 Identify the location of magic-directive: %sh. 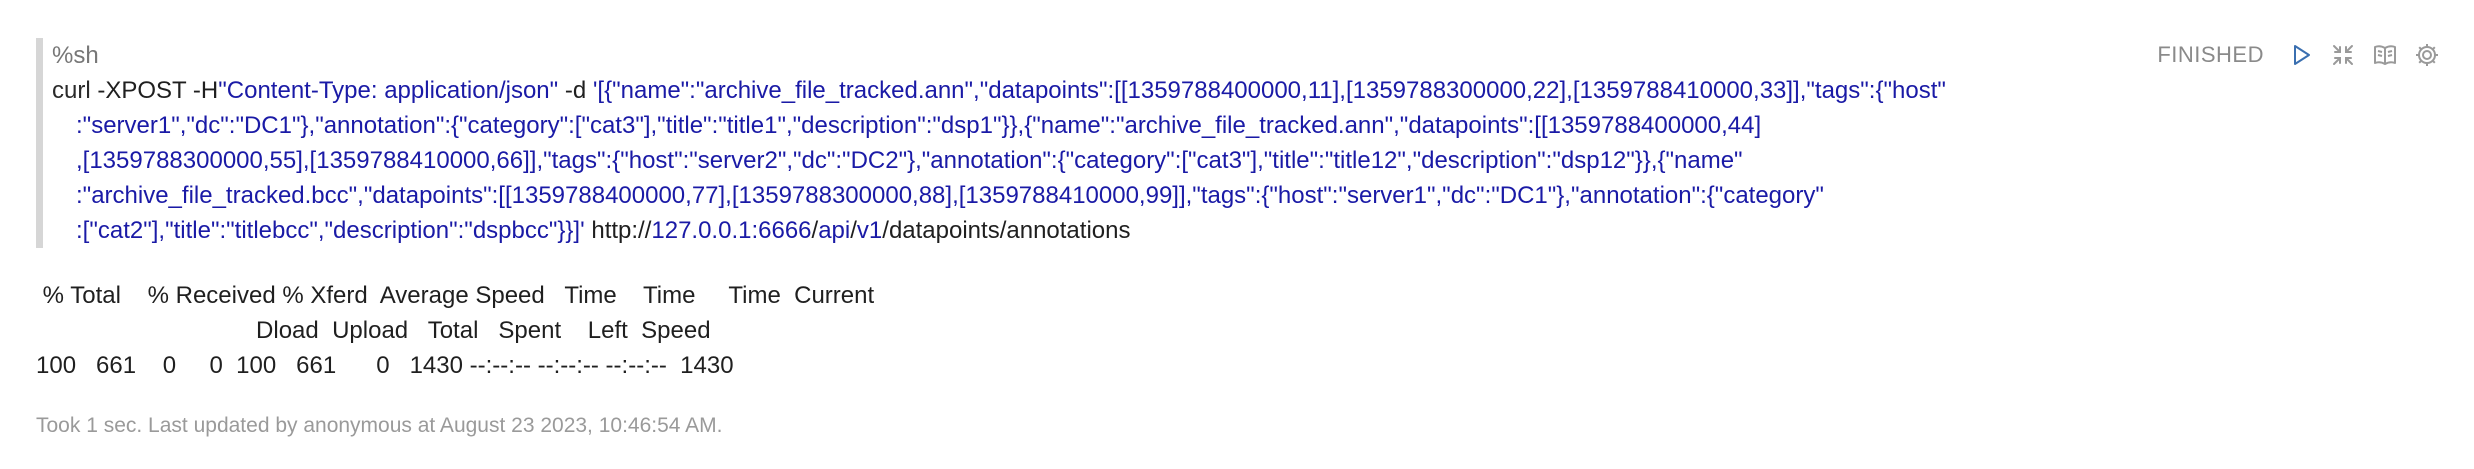
(75, 55).